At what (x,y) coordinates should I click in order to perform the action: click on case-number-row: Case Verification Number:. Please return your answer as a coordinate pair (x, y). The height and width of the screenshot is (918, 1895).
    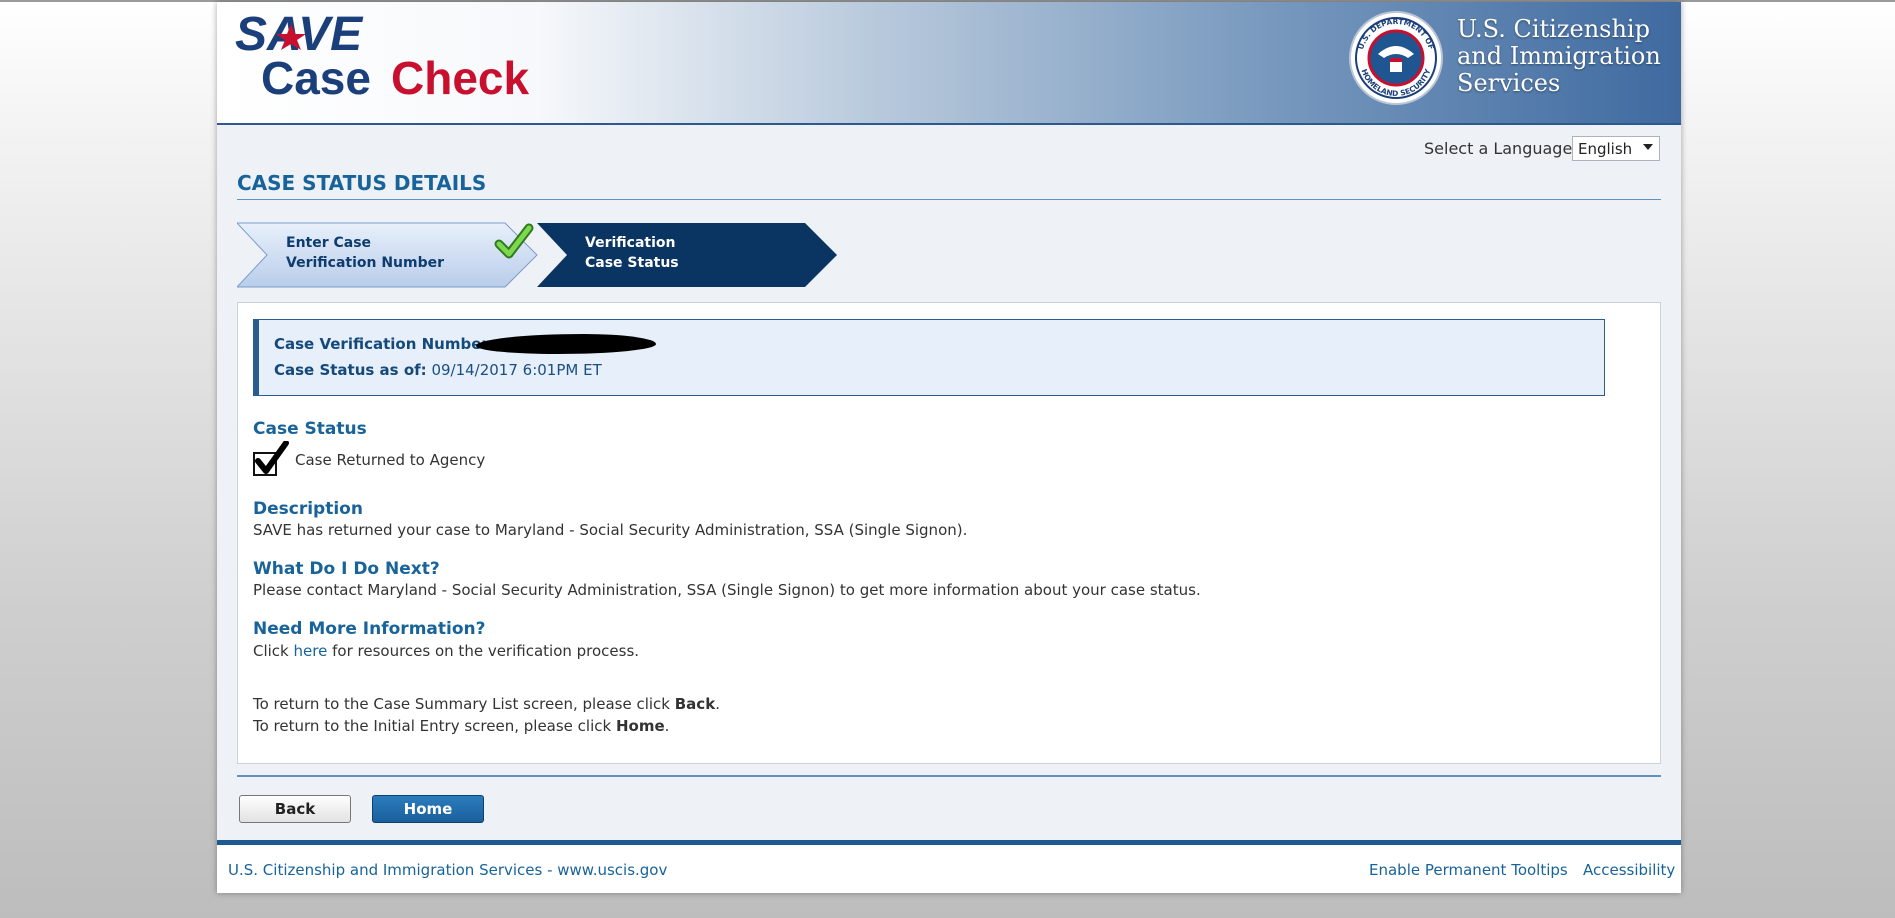
    Looking at the image, I should click on (384, 344).